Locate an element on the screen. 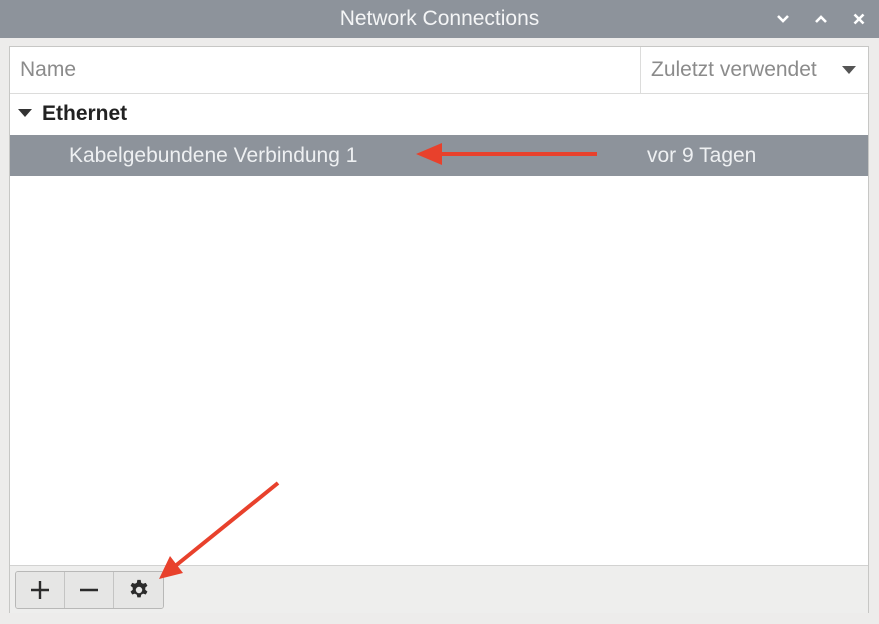 The width and height of the screenshot is (879, 624). column-header-last-used: Zuletzt verwendet is located at coordinates (754, 70).